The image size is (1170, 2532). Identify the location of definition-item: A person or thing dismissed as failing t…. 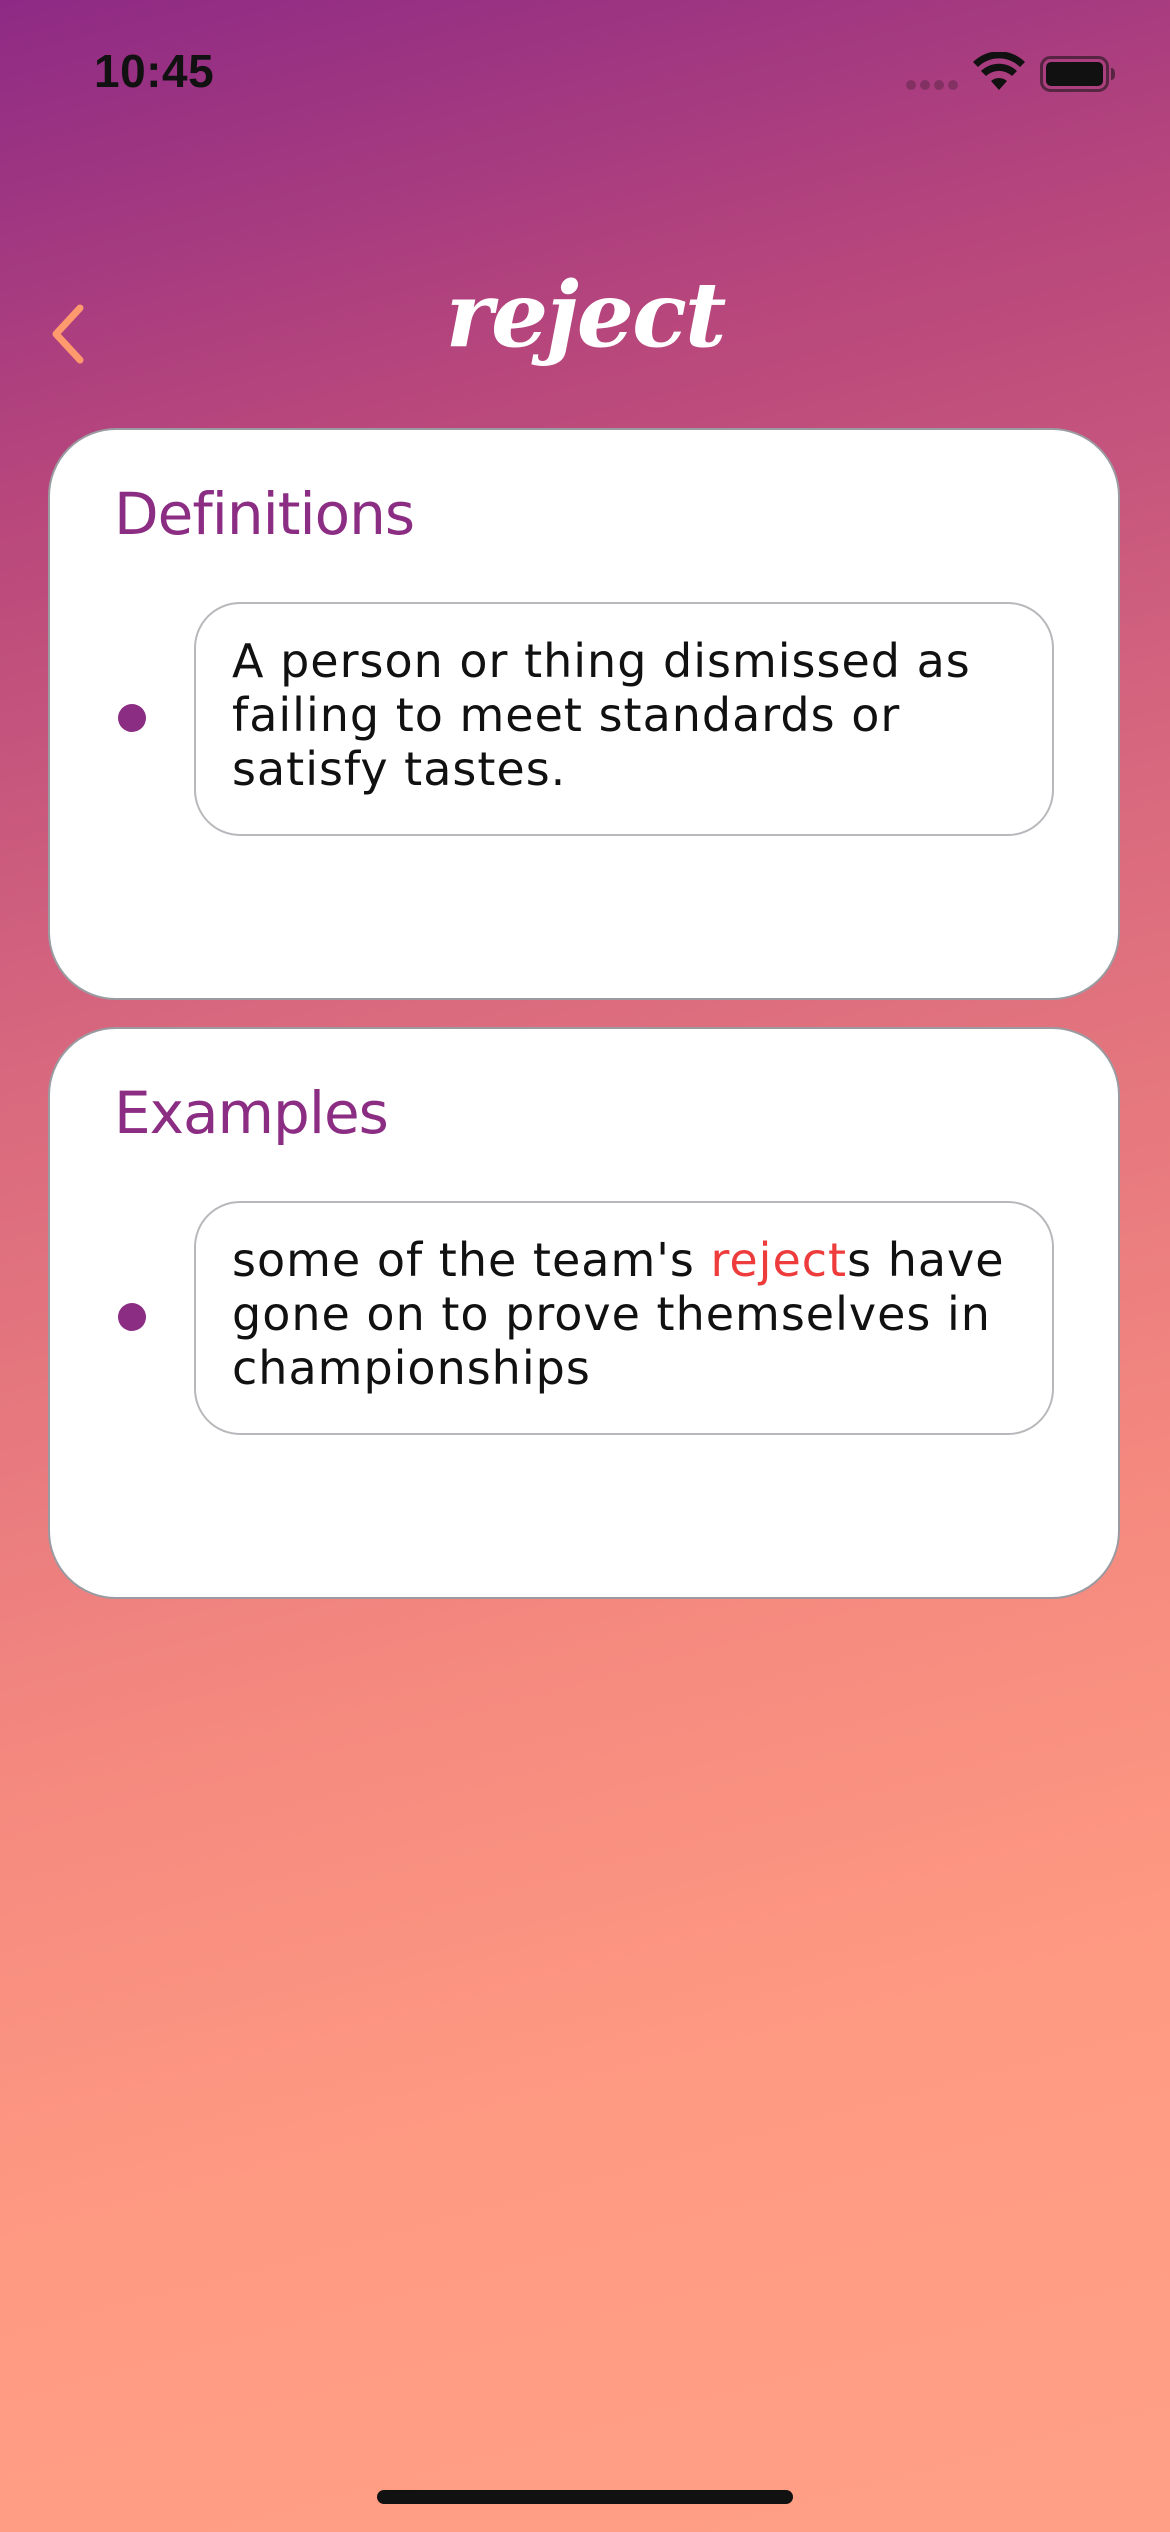
(624, 719).